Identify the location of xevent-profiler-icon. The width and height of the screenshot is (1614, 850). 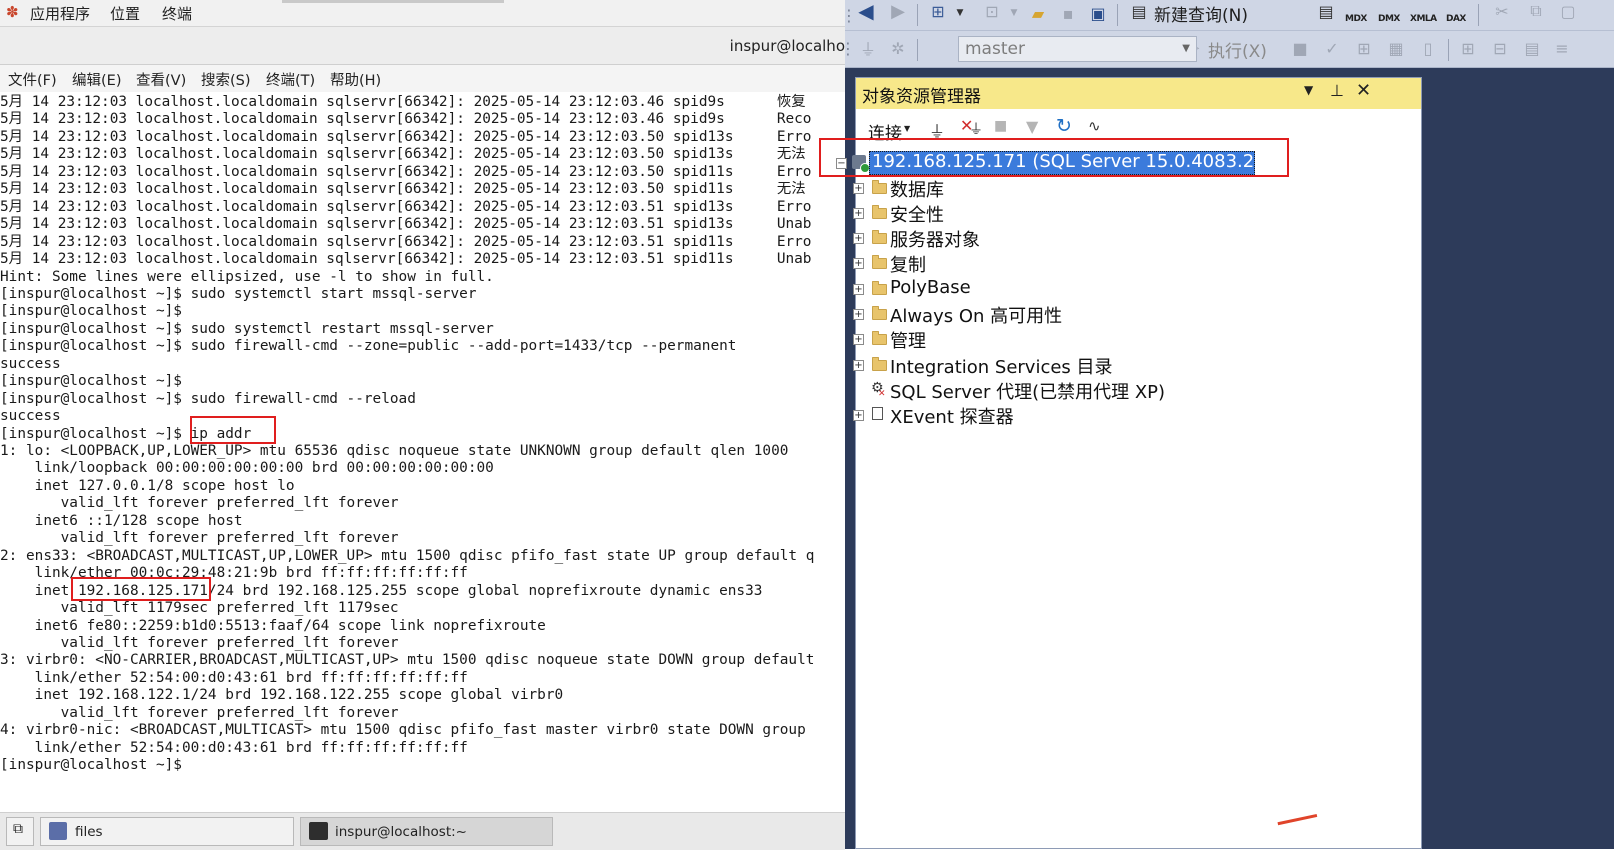
(877, 413).